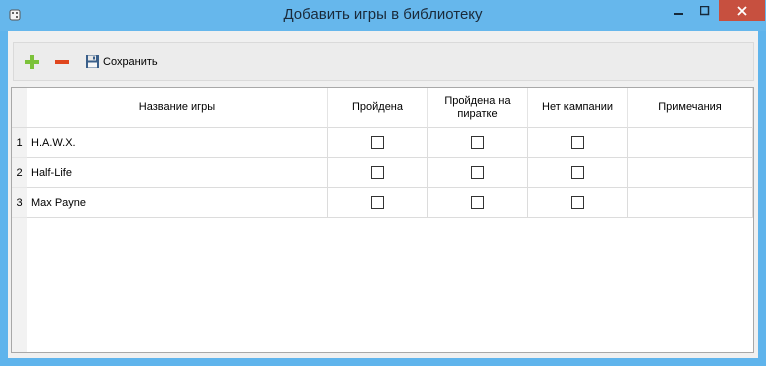  Describe the element at coordinates (177, 203) in the screenshot. I see `game-name-cell: Max Payne` at that location.